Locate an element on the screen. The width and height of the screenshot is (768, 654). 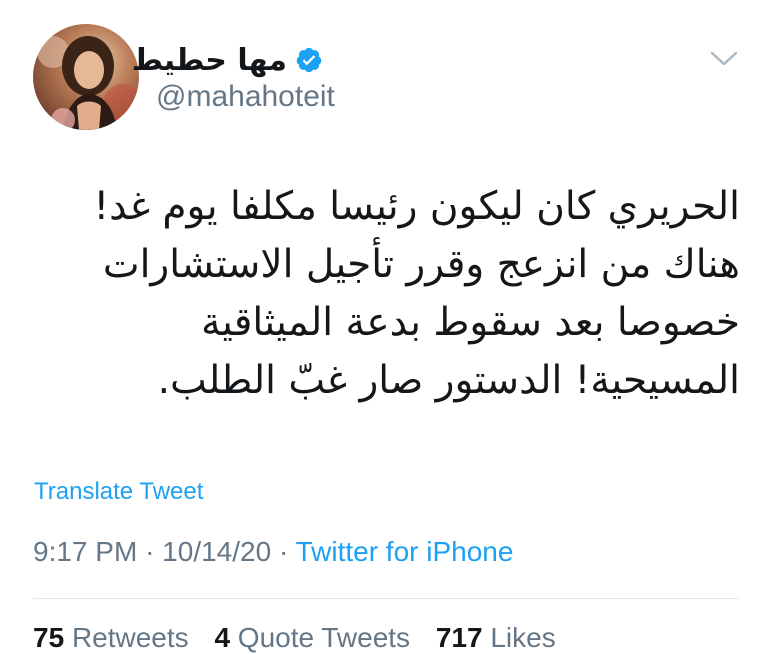
author-name-row: مها حطيط is located at coordinates (227, 60).